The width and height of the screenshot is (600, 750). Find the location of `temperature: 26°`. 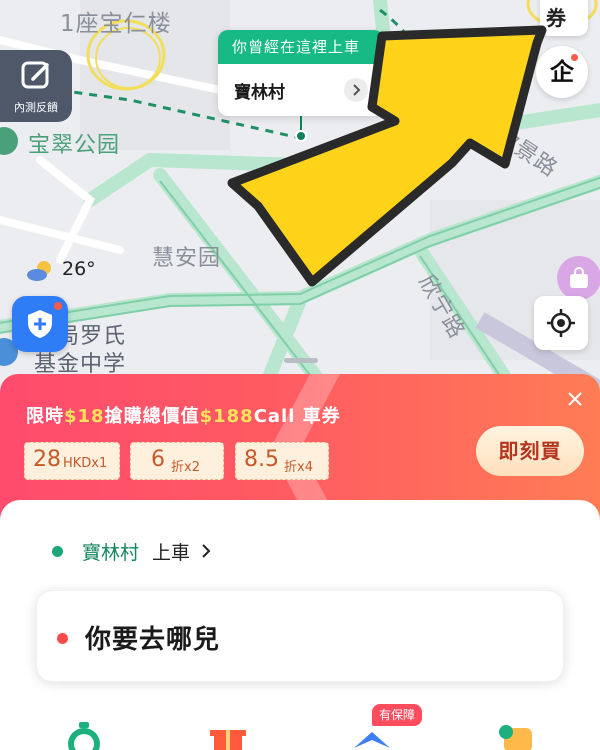

temperature: 26° is located at coordinates (79, 269).